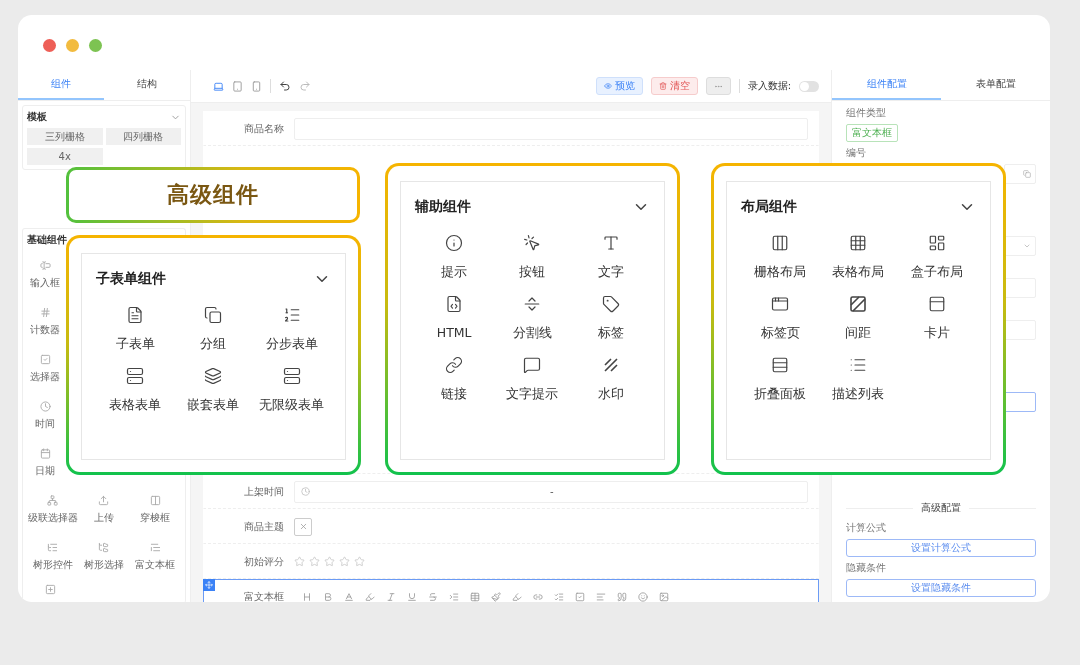 This screenshot has height=665, width=1080. I want to click on component-item: 选择器, so click(45, 368).